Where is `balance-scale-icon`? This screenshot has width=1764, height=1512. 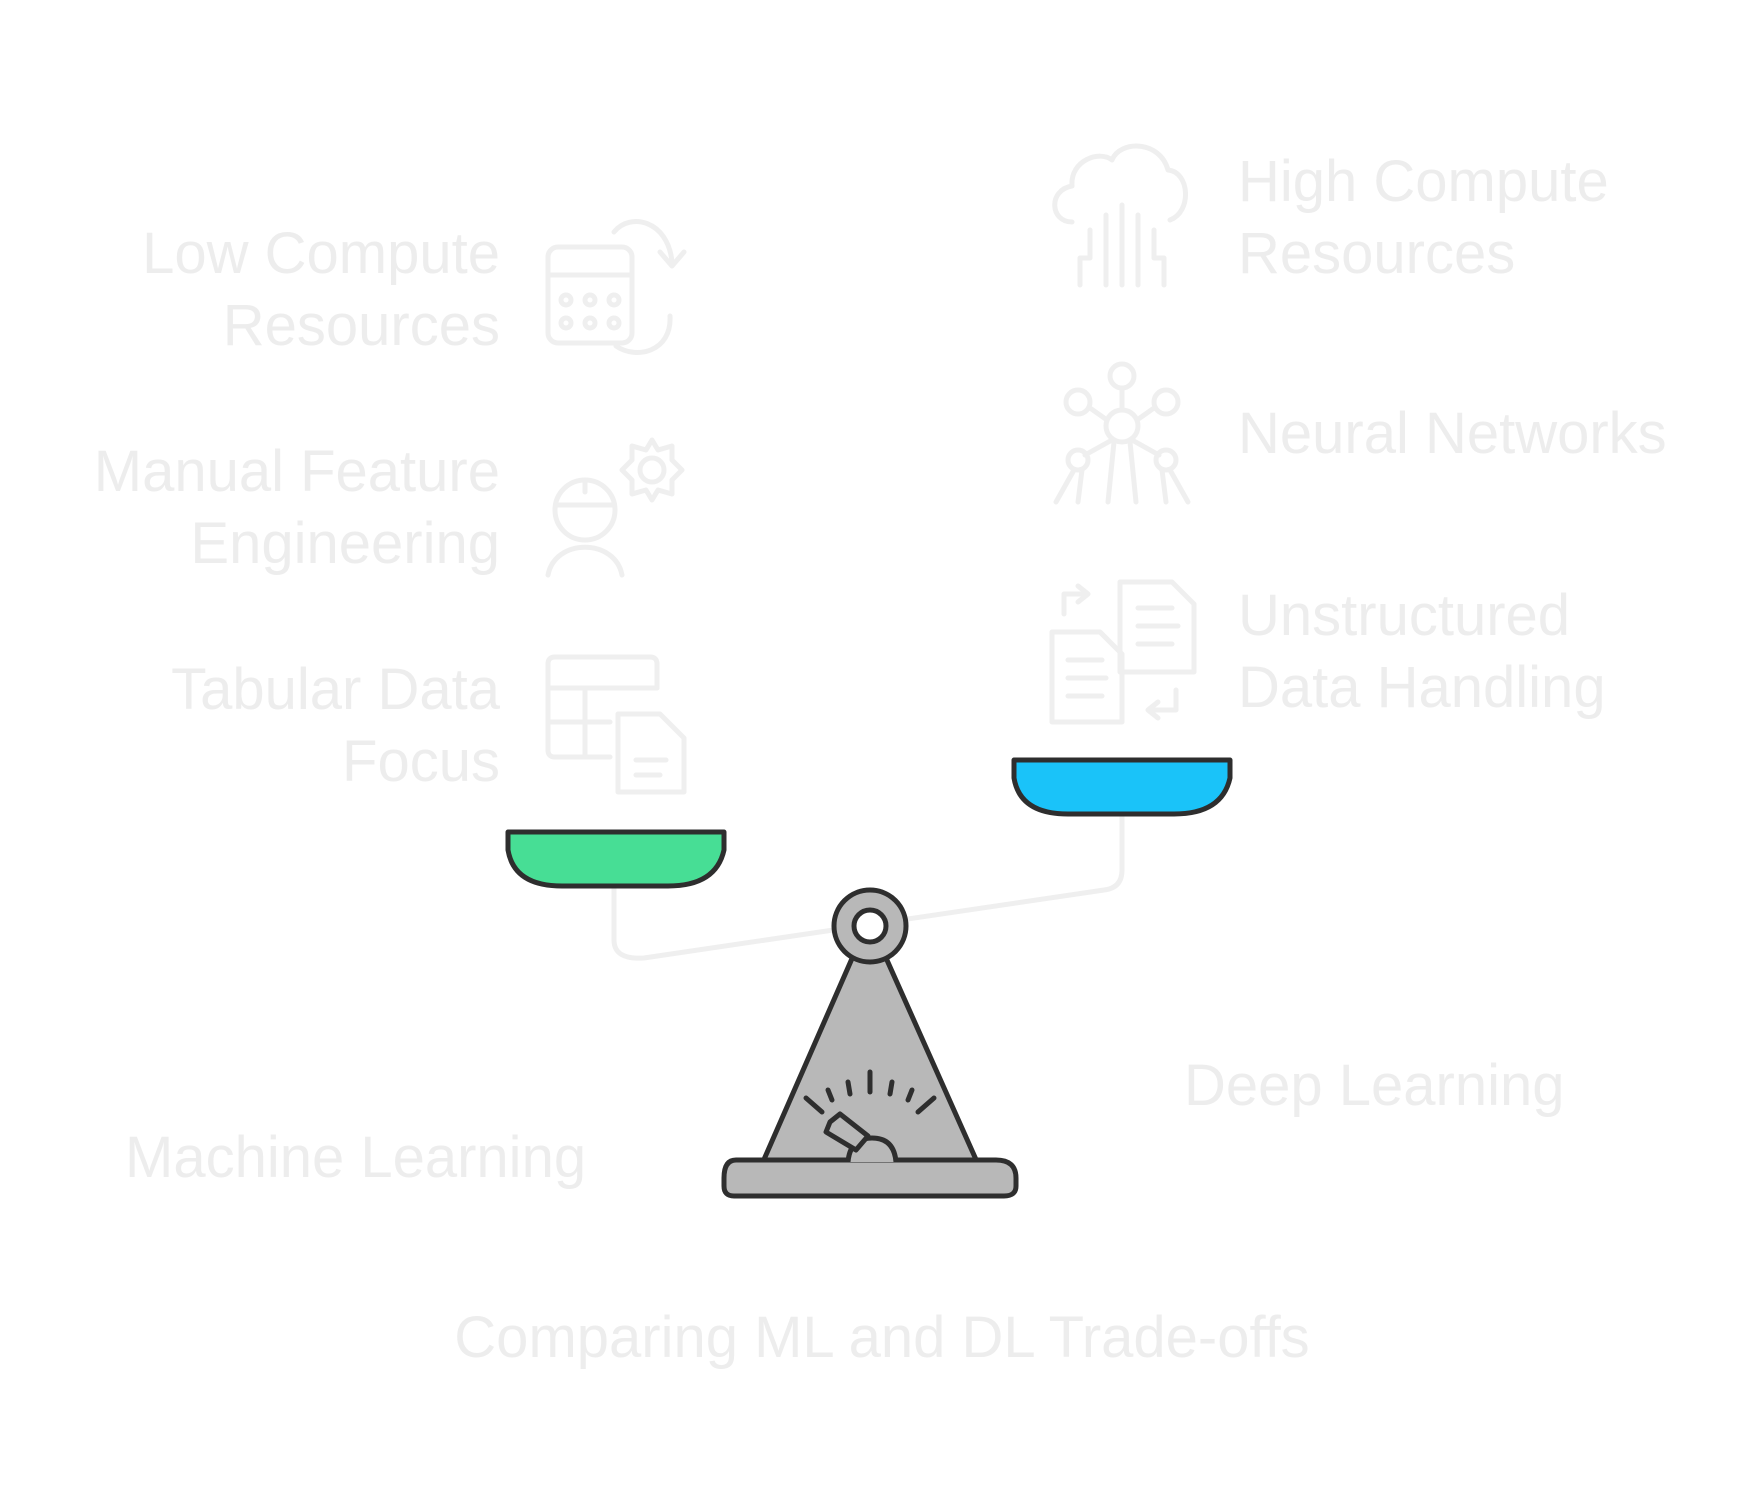 balance-scale-icon is located at coordinates (870, 1043).